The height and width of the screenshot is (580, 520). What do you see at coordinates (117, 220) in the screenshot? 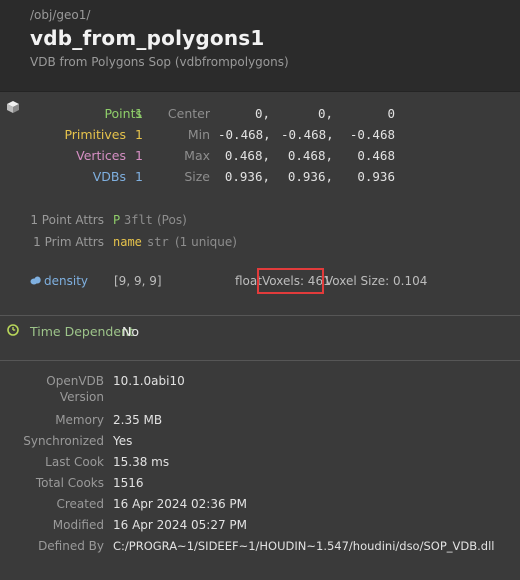
I see `point-attr-name: P` at bounding box center [117, 220].